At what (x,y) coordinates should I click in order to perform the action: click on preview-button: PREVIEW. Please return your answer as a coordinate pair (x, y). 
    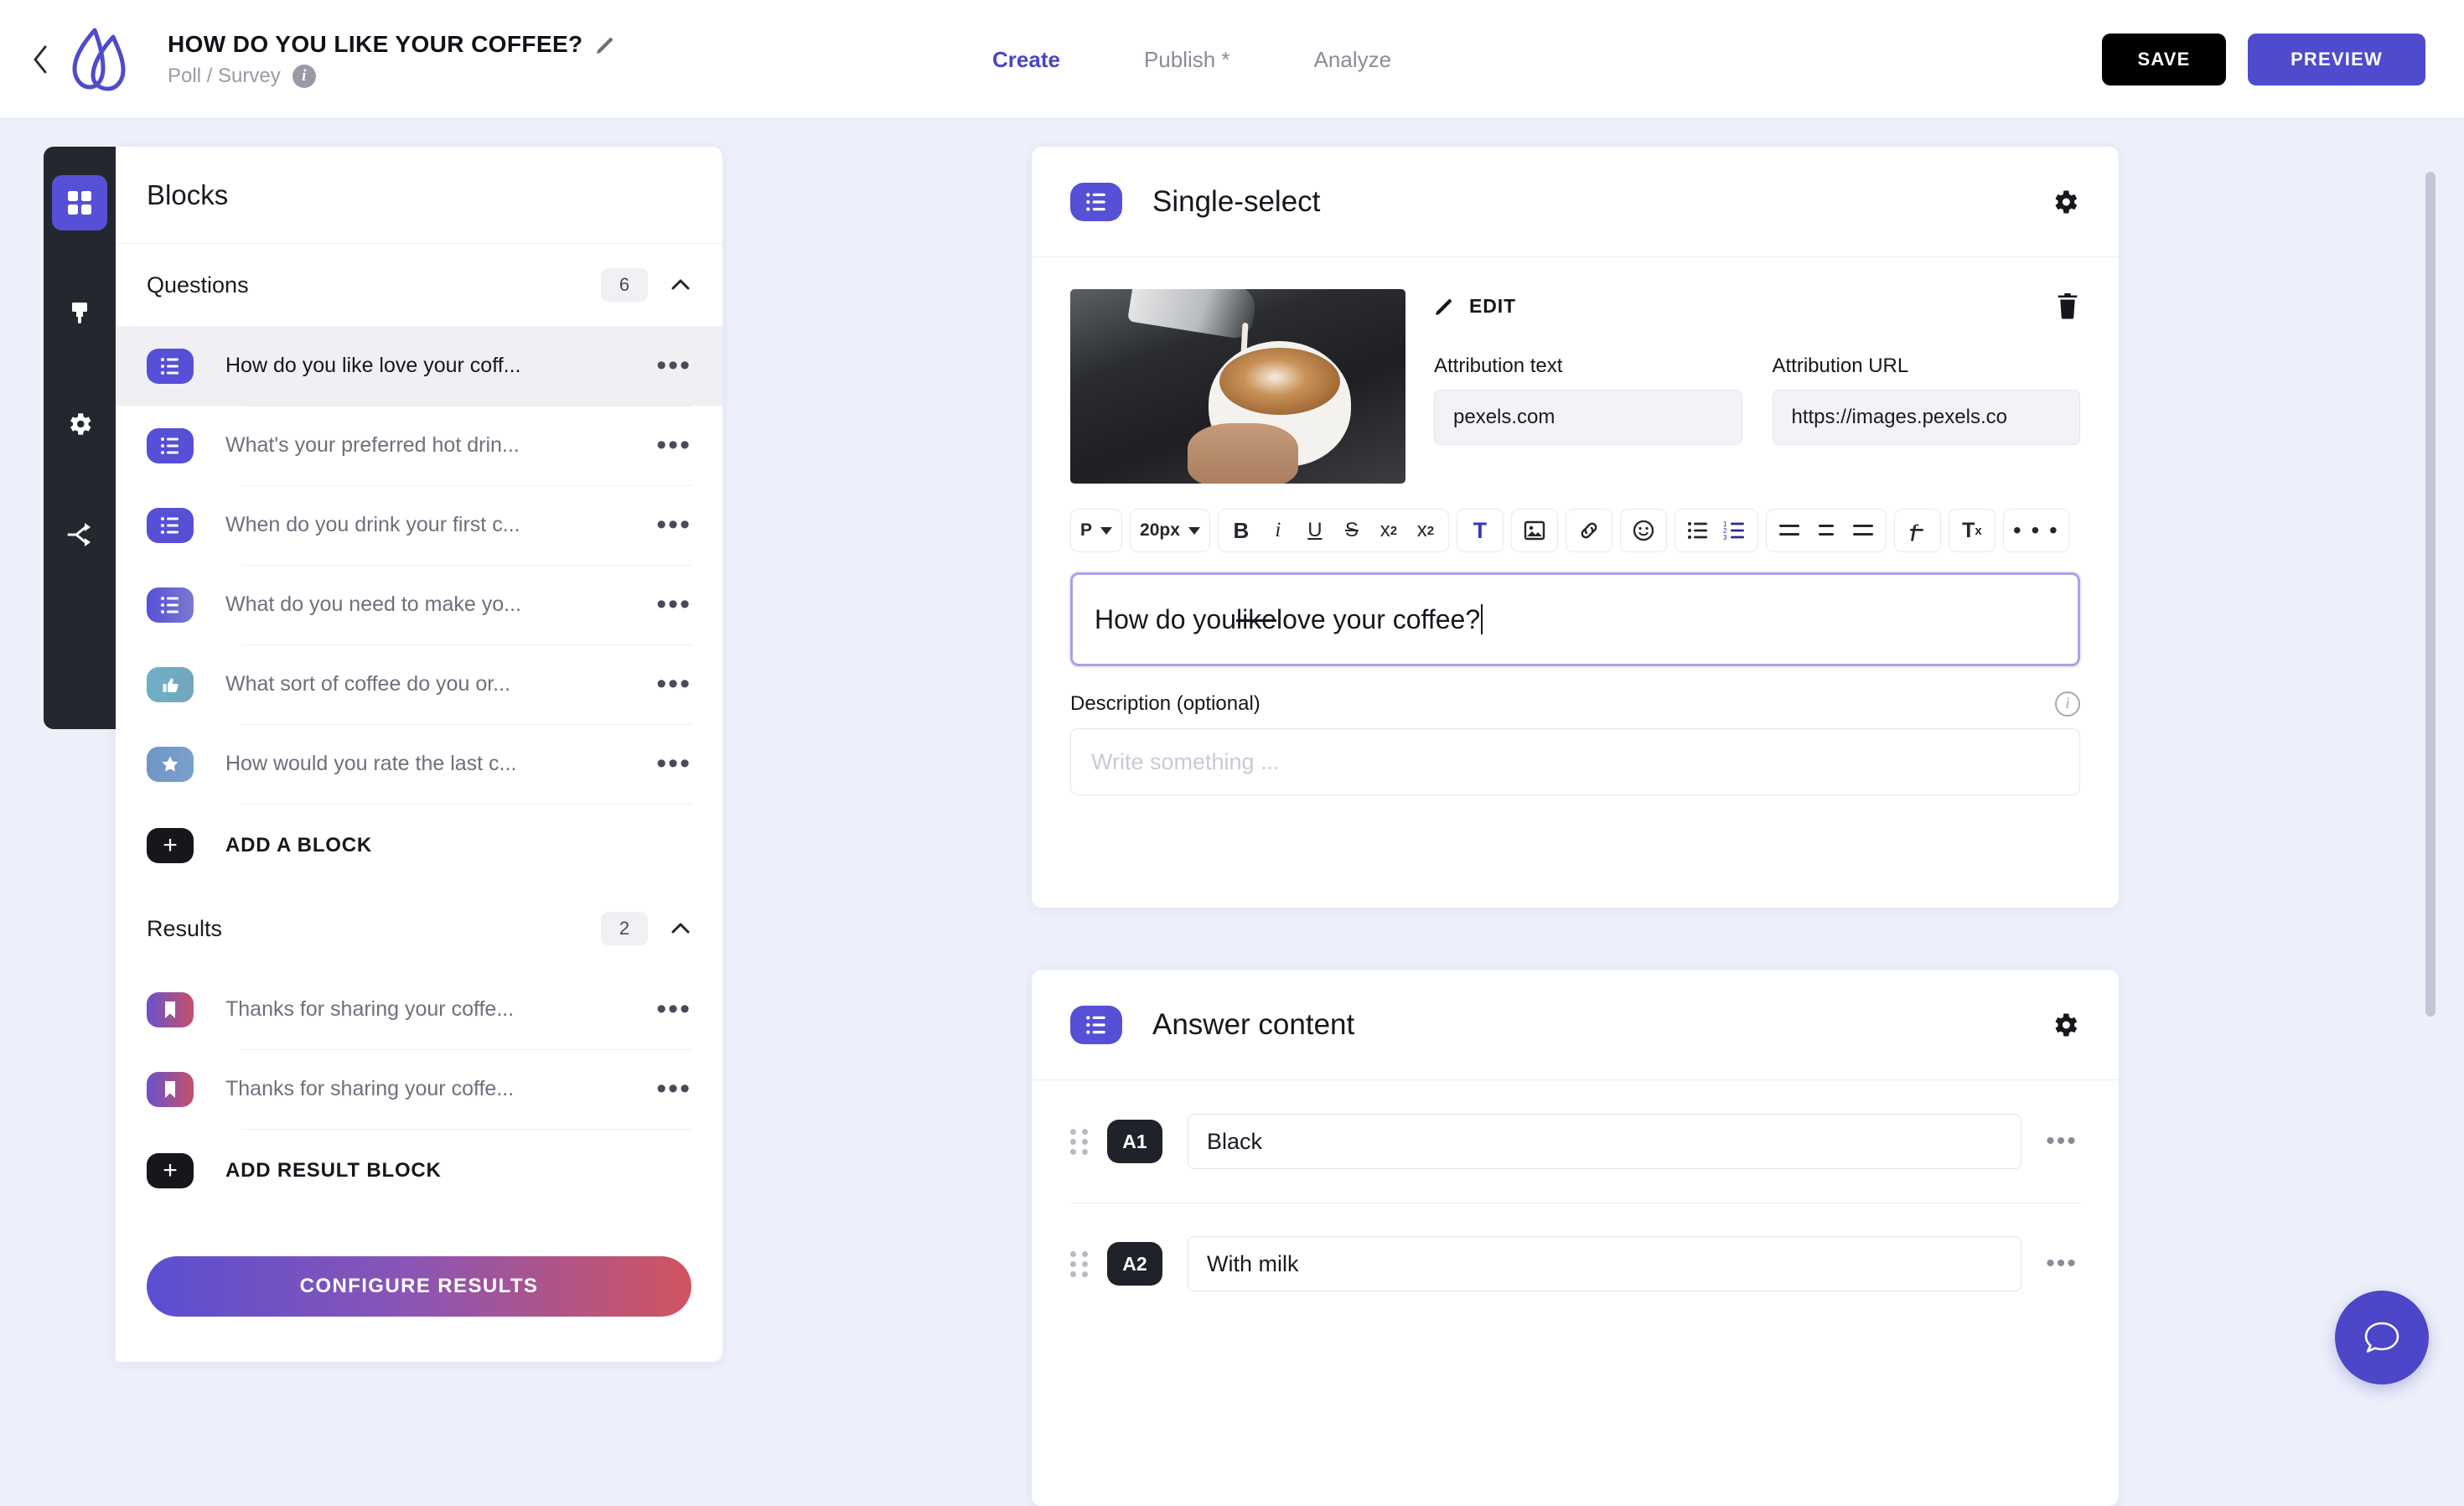
    Looking at the image, I should click on (2336, 60).